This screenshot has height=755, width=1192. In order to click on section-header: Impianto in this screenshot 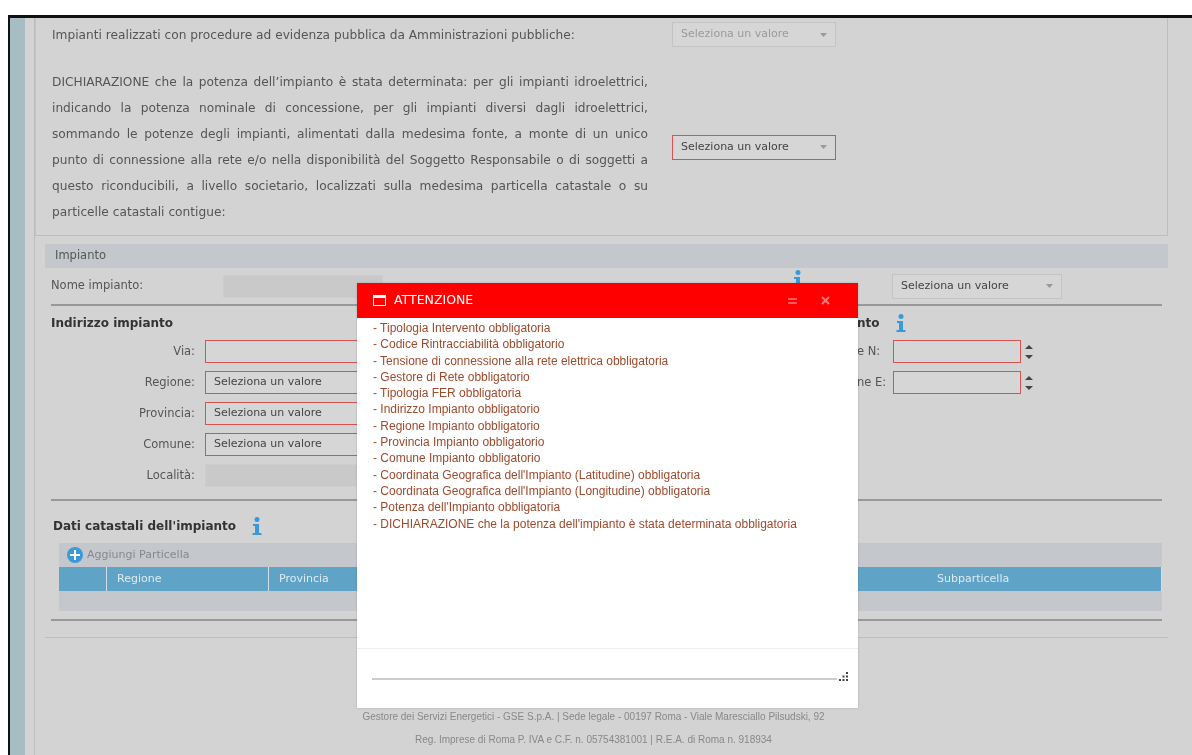, I will do `click(606, 256)`.